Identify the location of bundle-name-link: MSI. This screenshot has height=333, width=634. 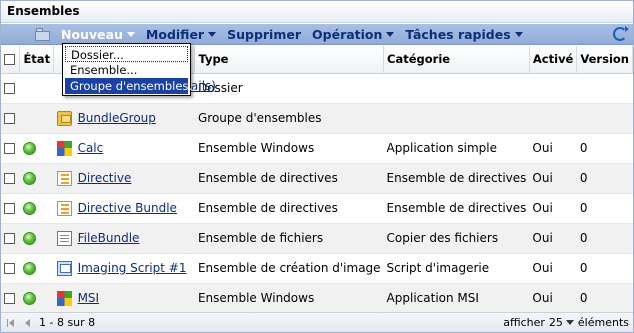
(89, 298).